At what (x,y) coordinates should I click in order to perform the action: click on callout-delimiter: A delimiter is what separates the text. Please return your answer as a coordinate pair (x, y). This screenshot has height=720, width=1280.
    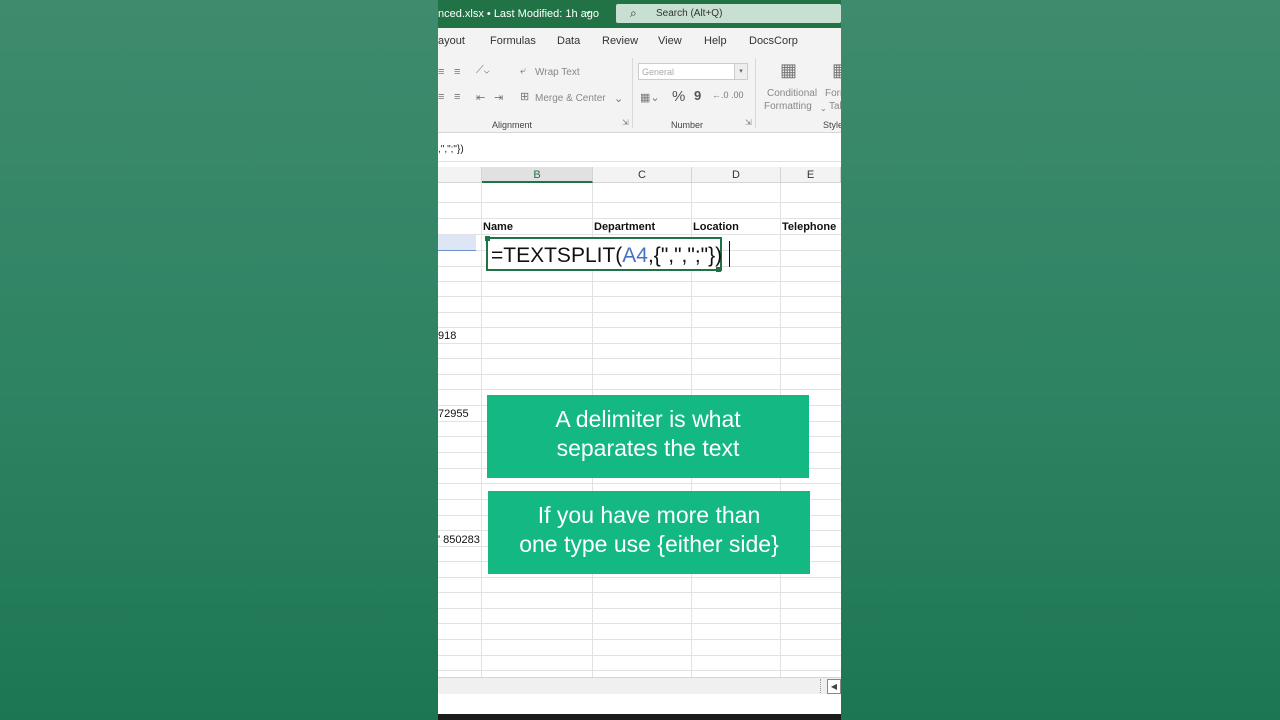
    Looking at the image, I should click on (648, 436).